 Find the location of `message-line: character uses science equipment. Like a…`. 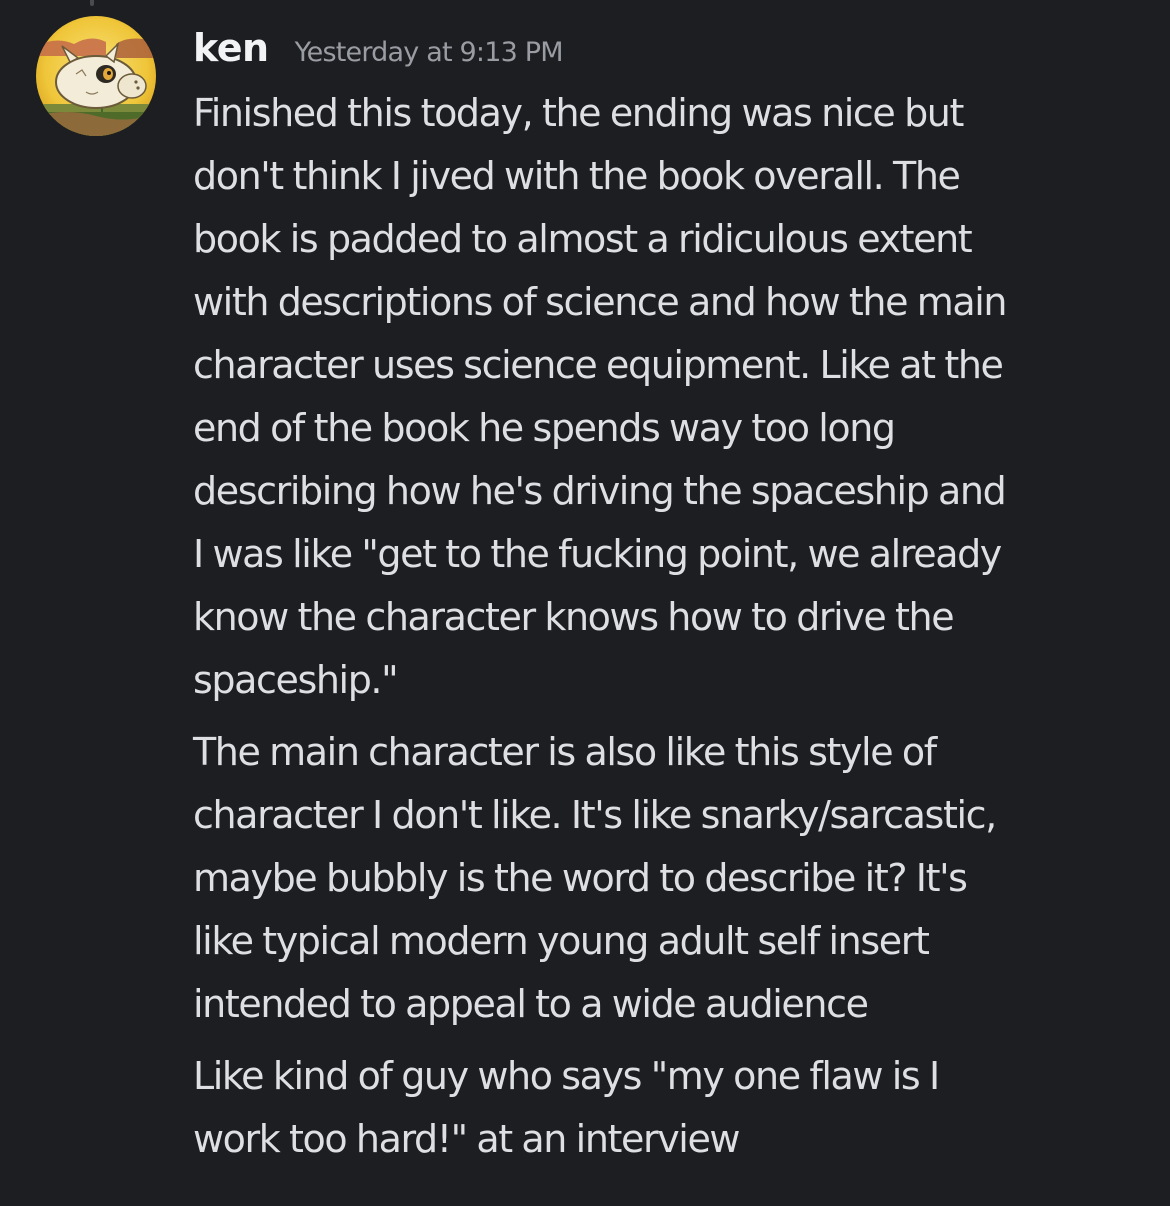

message-line: character uses science equipment. Like a… is located at coordinates (598, 365).